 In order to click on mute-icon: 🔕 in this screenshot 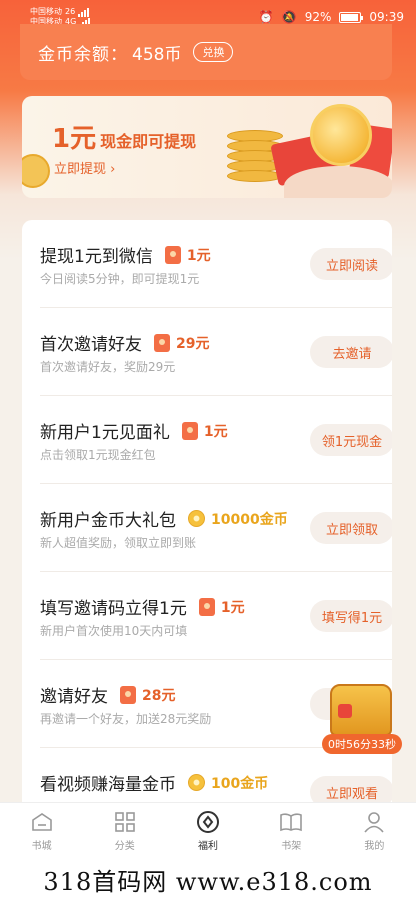, I will do `click(289, 17)`.